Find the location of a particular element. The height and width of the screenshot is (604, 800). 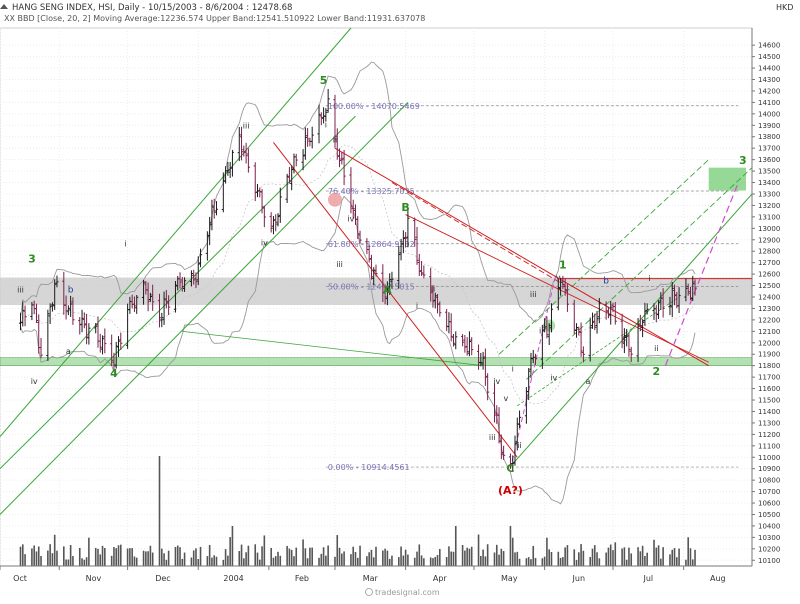

wave-label: C is located at coordinates (510, 468).